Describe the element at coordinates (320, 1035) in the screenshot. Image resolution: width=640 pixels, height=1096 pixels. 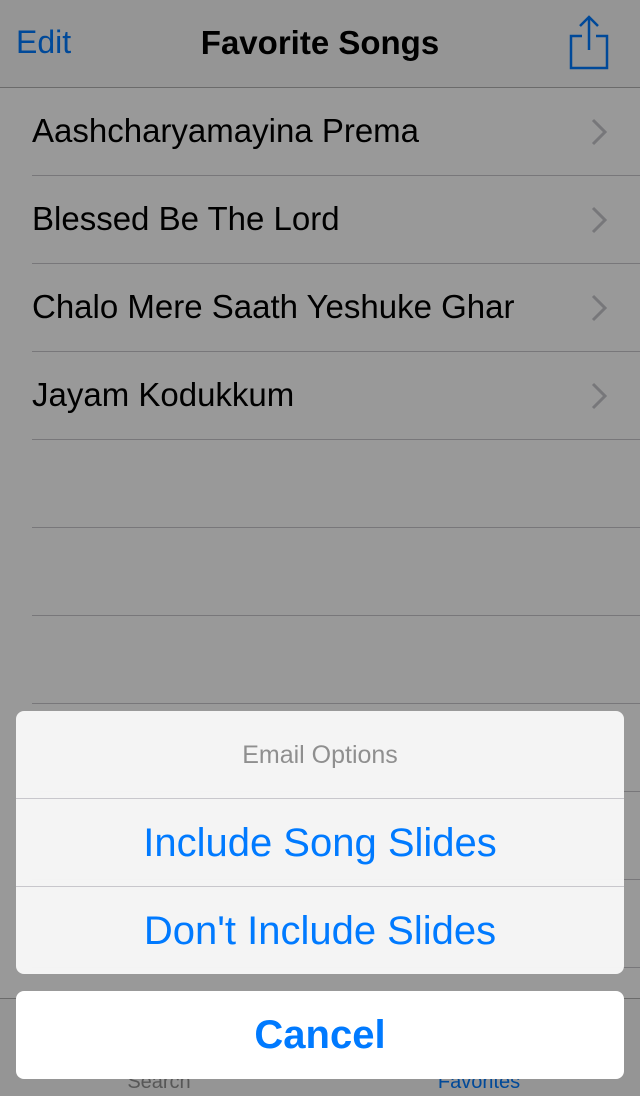
I see `cancel-button: Cancel` at that location.